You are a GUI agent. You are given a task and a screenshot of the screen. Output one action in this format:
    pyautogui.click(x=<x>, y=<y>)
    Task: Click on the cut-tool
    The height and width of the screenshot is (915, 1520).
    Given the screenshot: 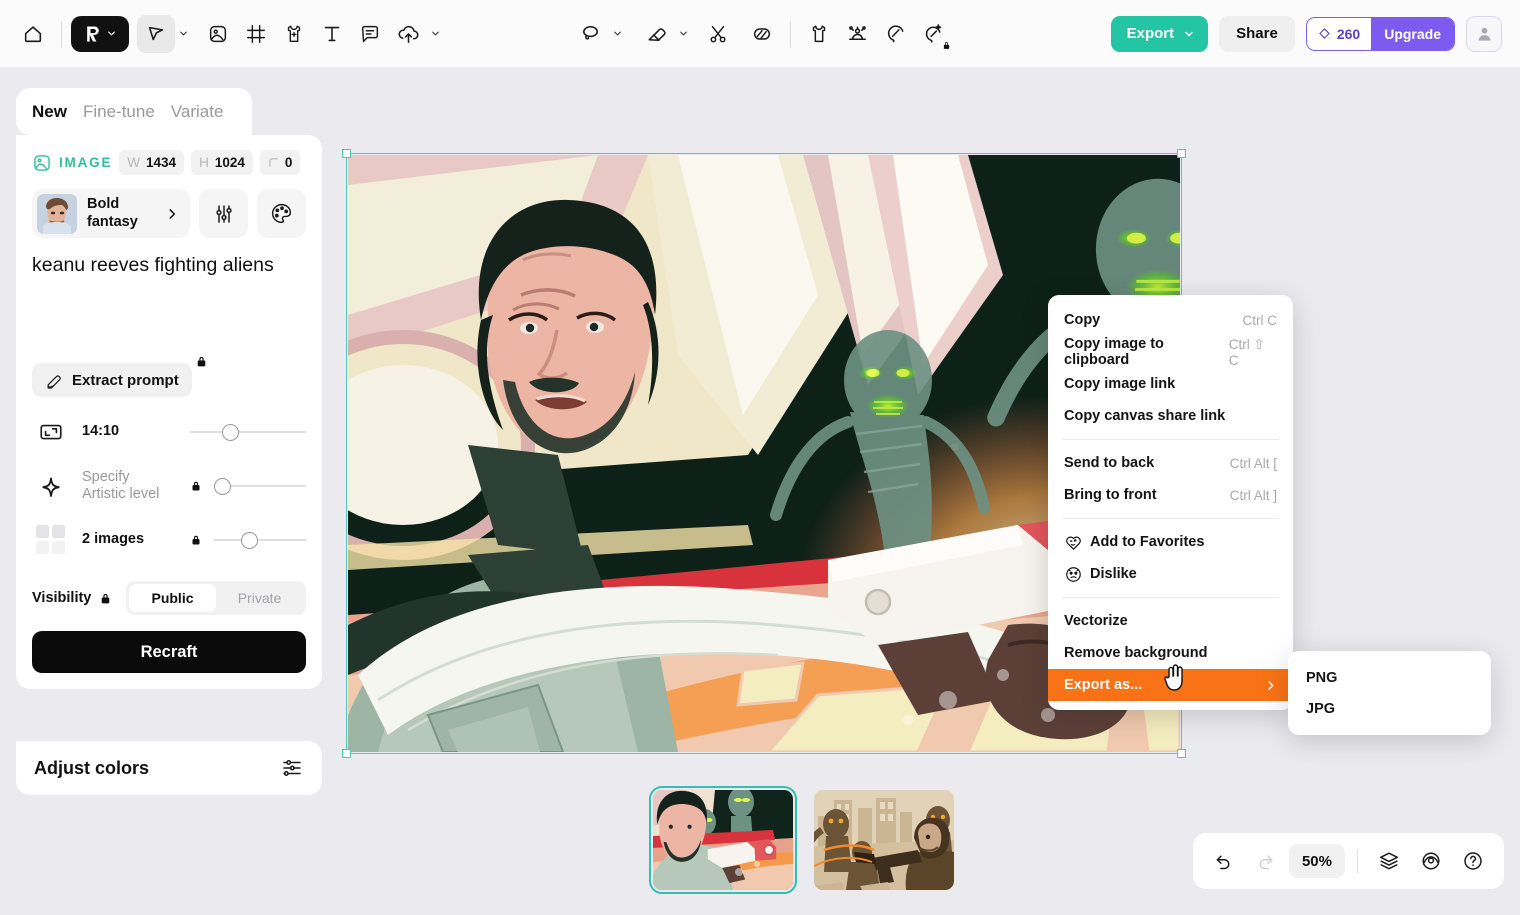 What is the action you would take?
    pyautogui.click(x=718, y=34)
    